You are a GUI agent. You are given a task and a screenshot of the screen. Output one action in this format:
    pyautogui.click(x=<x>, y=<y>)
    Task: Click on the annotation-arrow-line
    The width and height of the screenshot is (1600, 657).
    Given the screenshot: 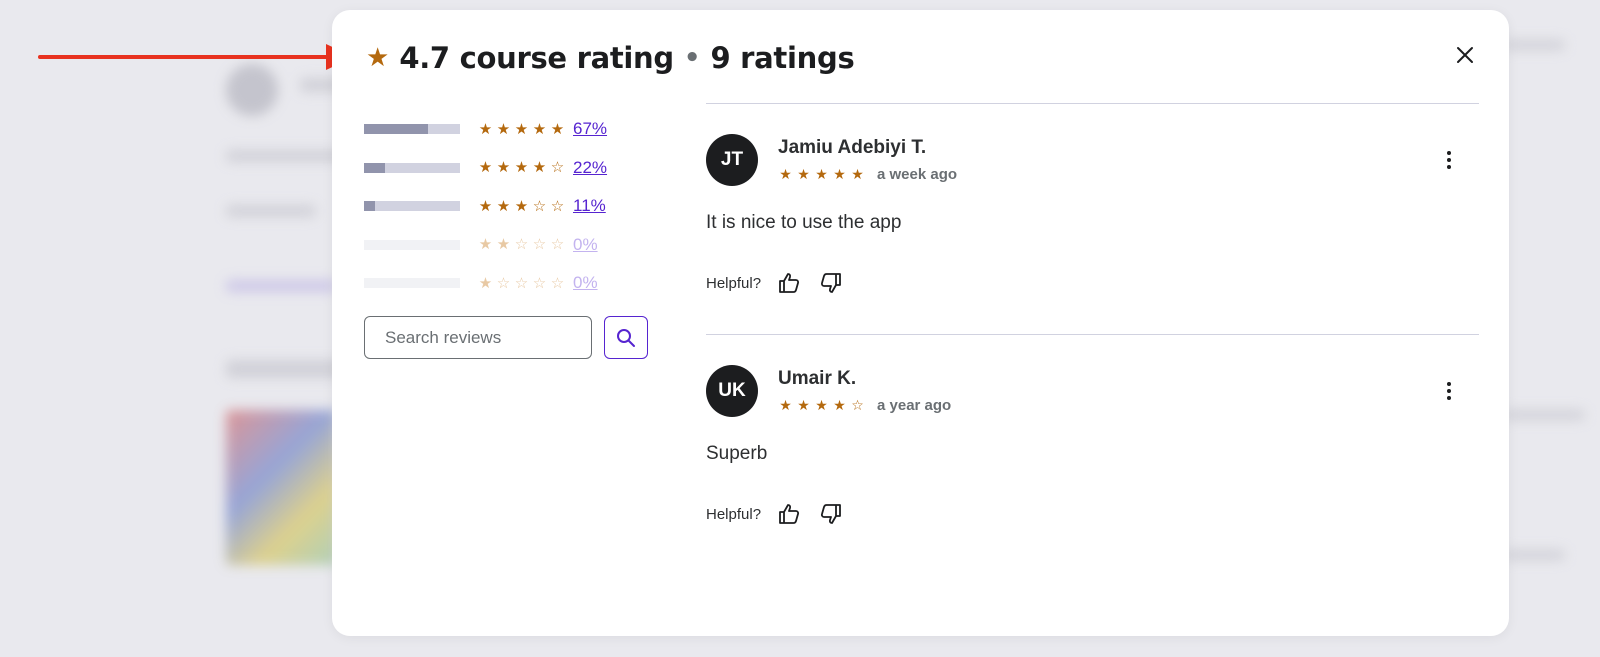 What is the action you would take?
    pyautogui.click(x=184, y=57)
    